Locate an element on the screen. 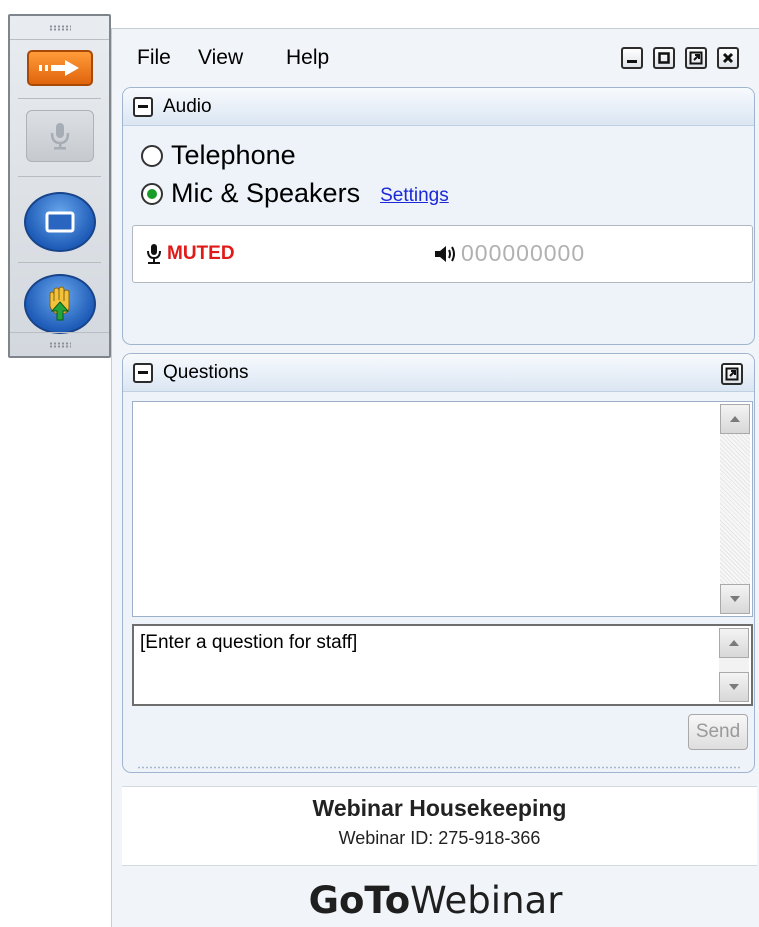 This screenshot has height=927, width=759. gotowebinar-logo: GoToWebinar is located at coordinates (435, 900).